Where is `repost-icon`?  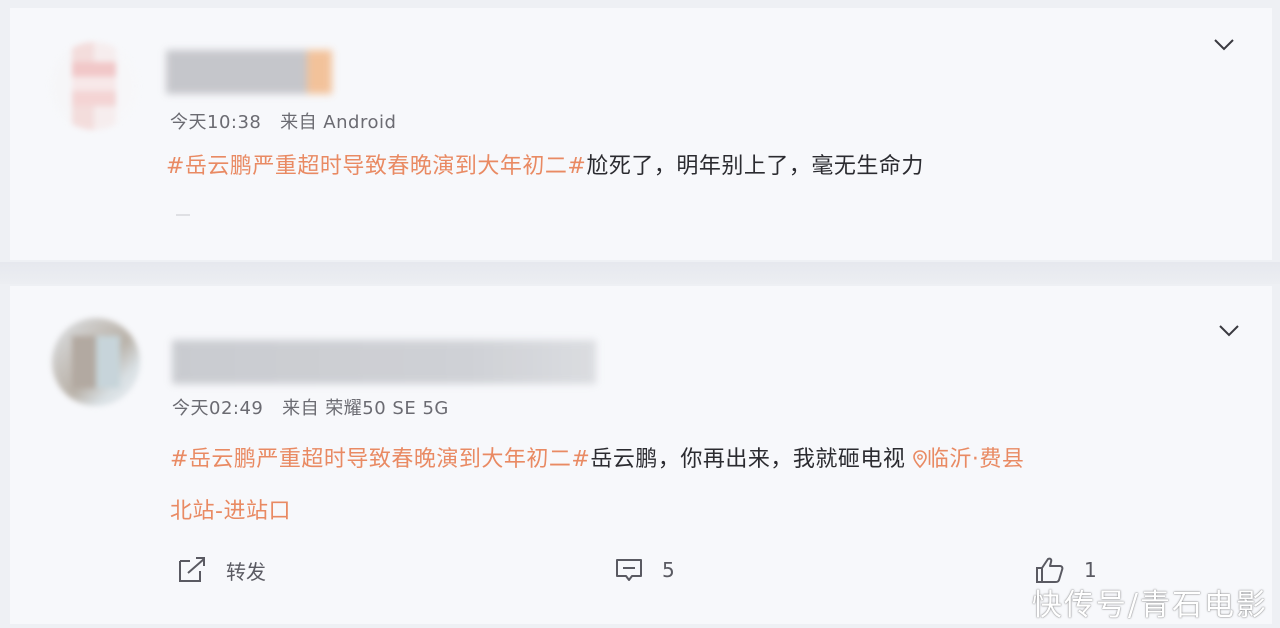
repost-icon is located at coordinates (192, 569).